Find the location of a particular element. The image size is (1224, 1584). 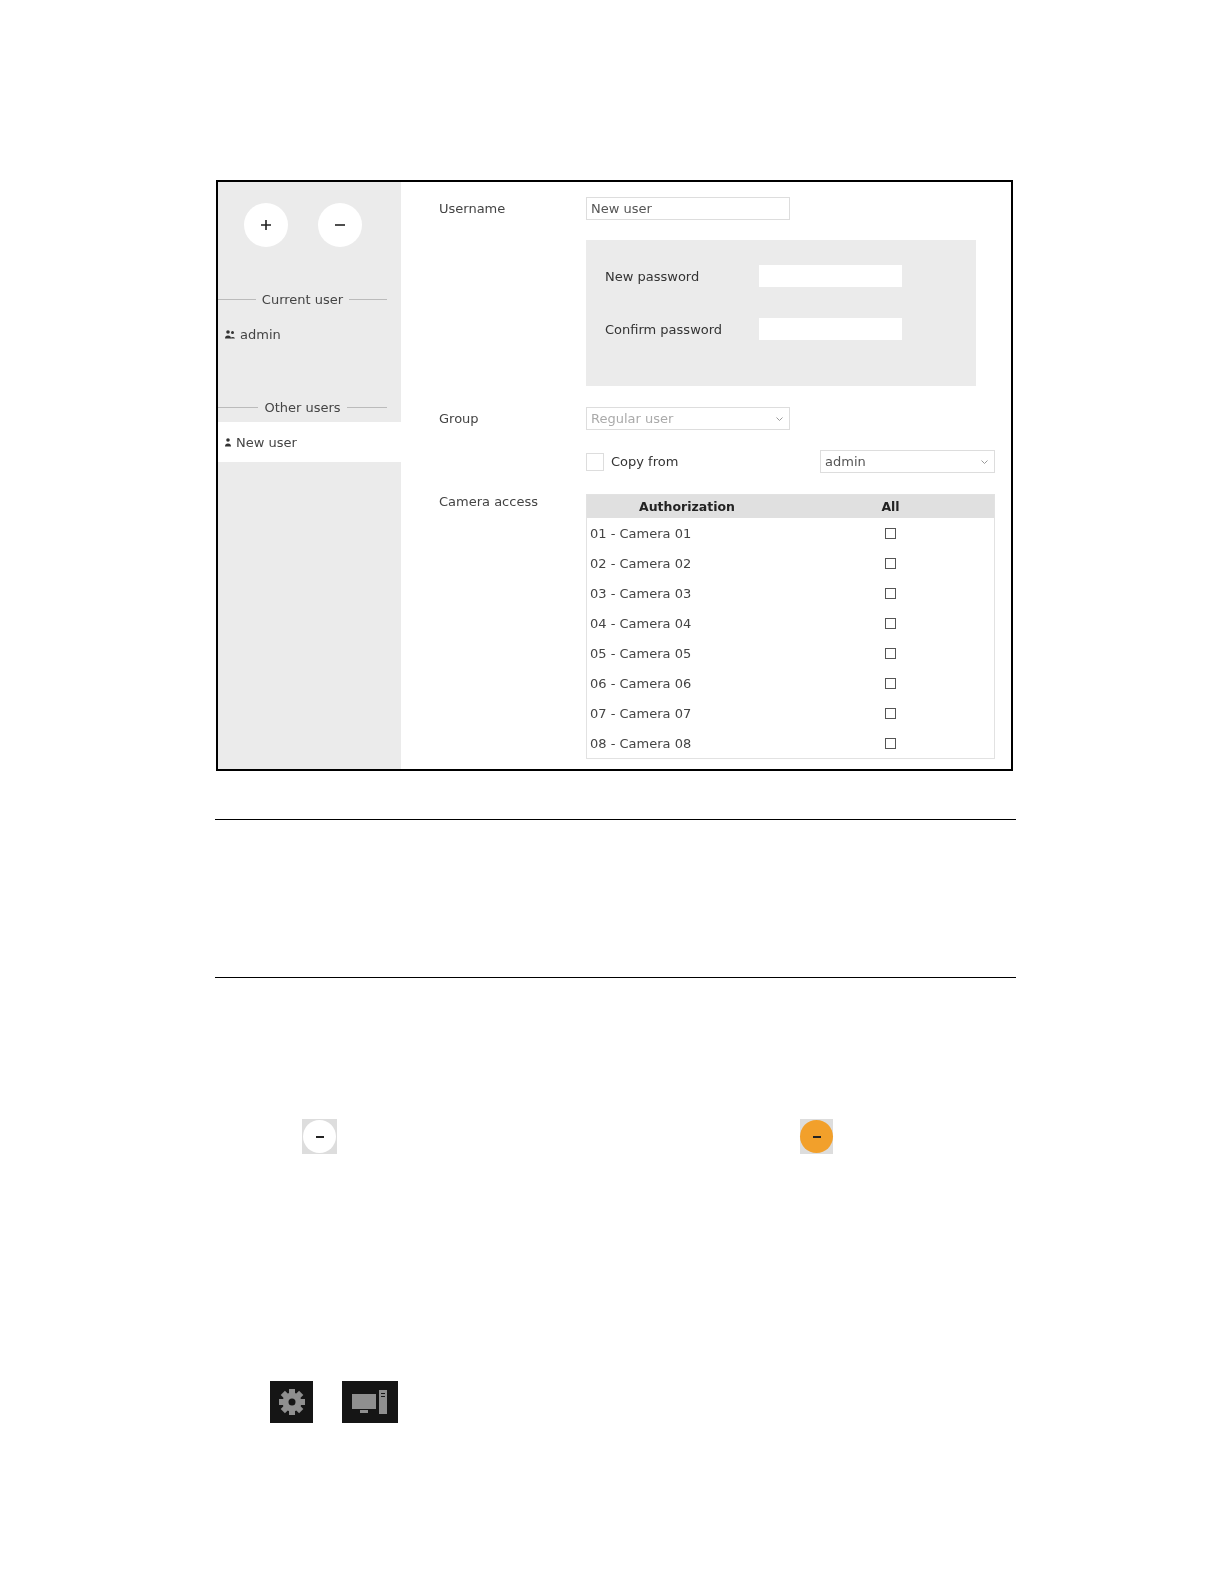

table-cell-text: 02 - Camera 02 is located at coordinates (641, 563).